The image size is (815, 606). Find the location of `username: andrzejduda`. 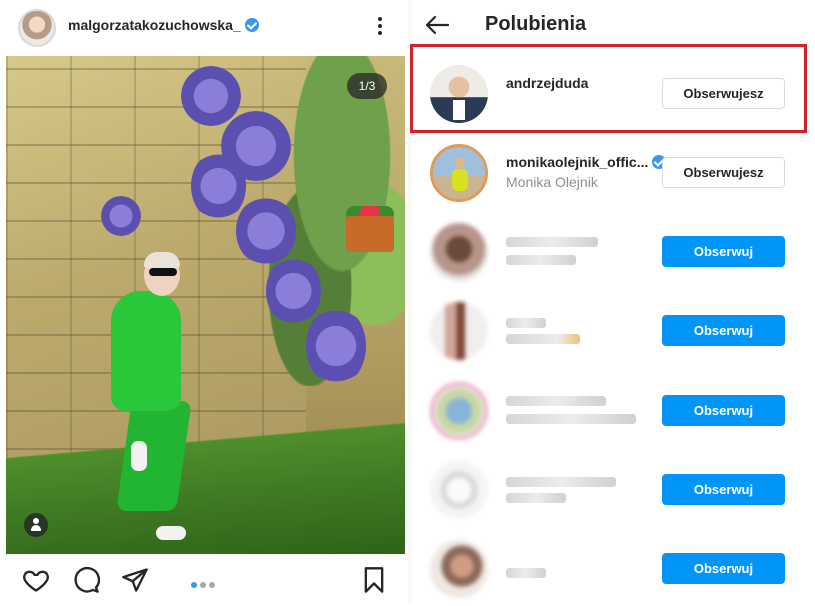

username: andrzejduda is located at coordinates (547, 83).